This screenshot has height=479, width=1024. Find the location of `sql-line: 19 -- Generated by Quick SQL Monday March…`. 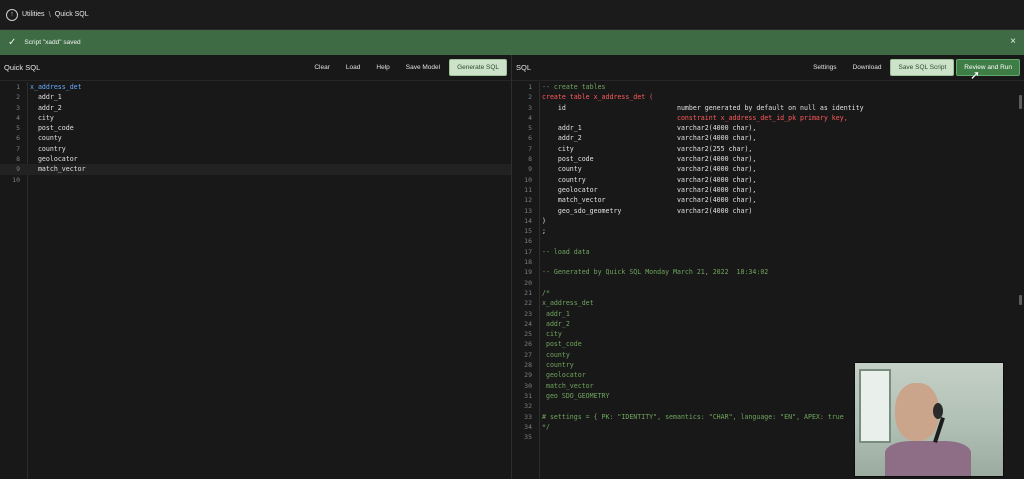

sql-line: 19 -- Generated by Quick SQL Monday March… is located at coordinates (646, 272).